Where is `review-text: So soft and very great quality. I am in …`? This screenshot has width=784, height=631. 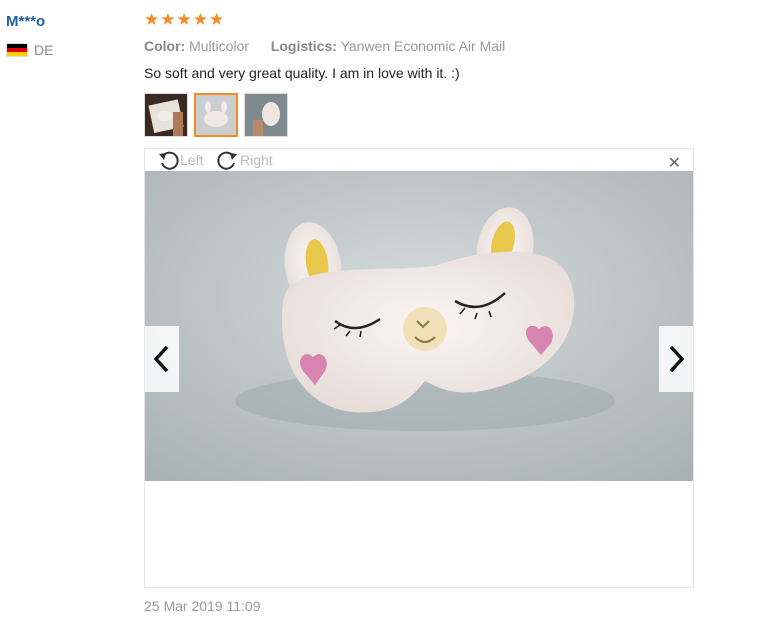 review-text: So soft and very great quality. I am in … is located at coordinates (302, 73).